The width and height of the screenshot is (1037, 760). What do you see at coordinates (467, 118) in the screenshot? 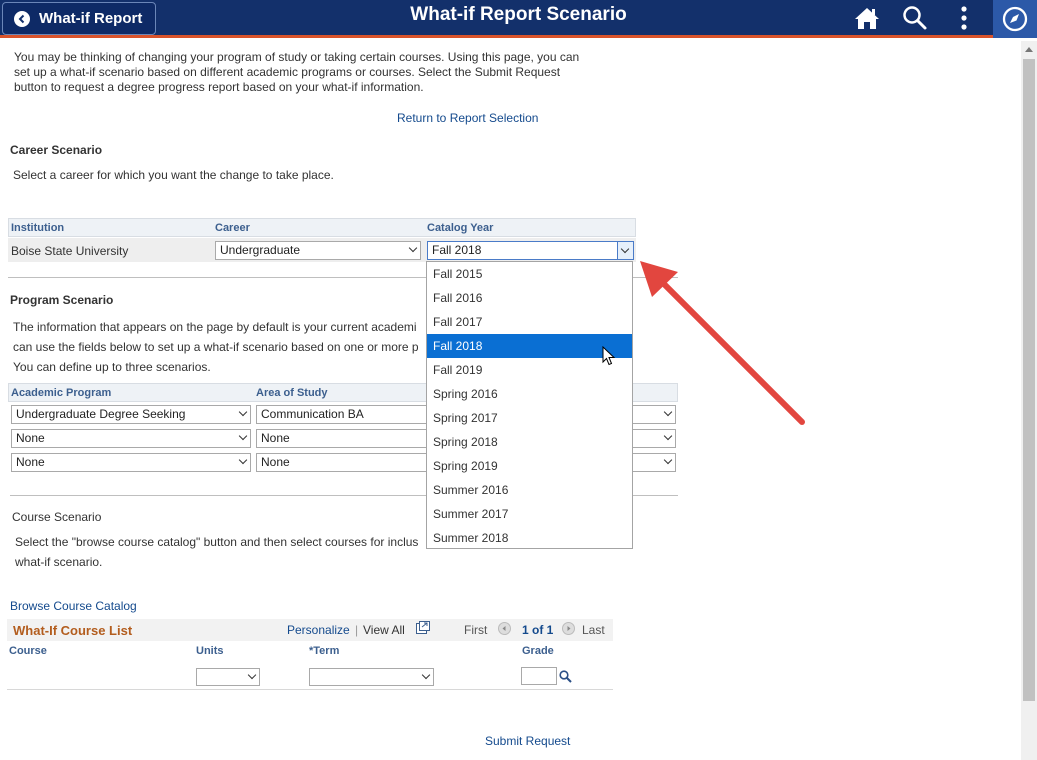
I see `return-to-report-selection-link: Return to Report Selection` at bounding box center [467, 118].